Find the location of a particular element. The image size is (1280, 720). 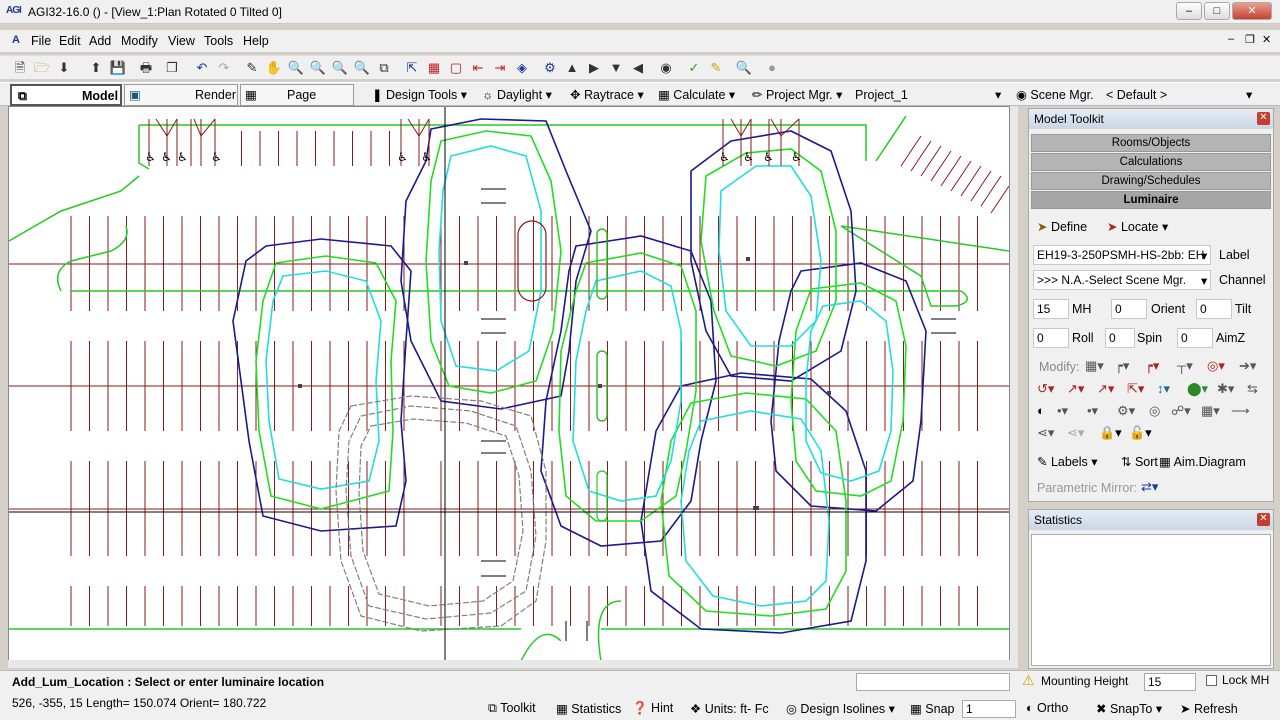

menu-file: File is located at coordinates (41, 41).